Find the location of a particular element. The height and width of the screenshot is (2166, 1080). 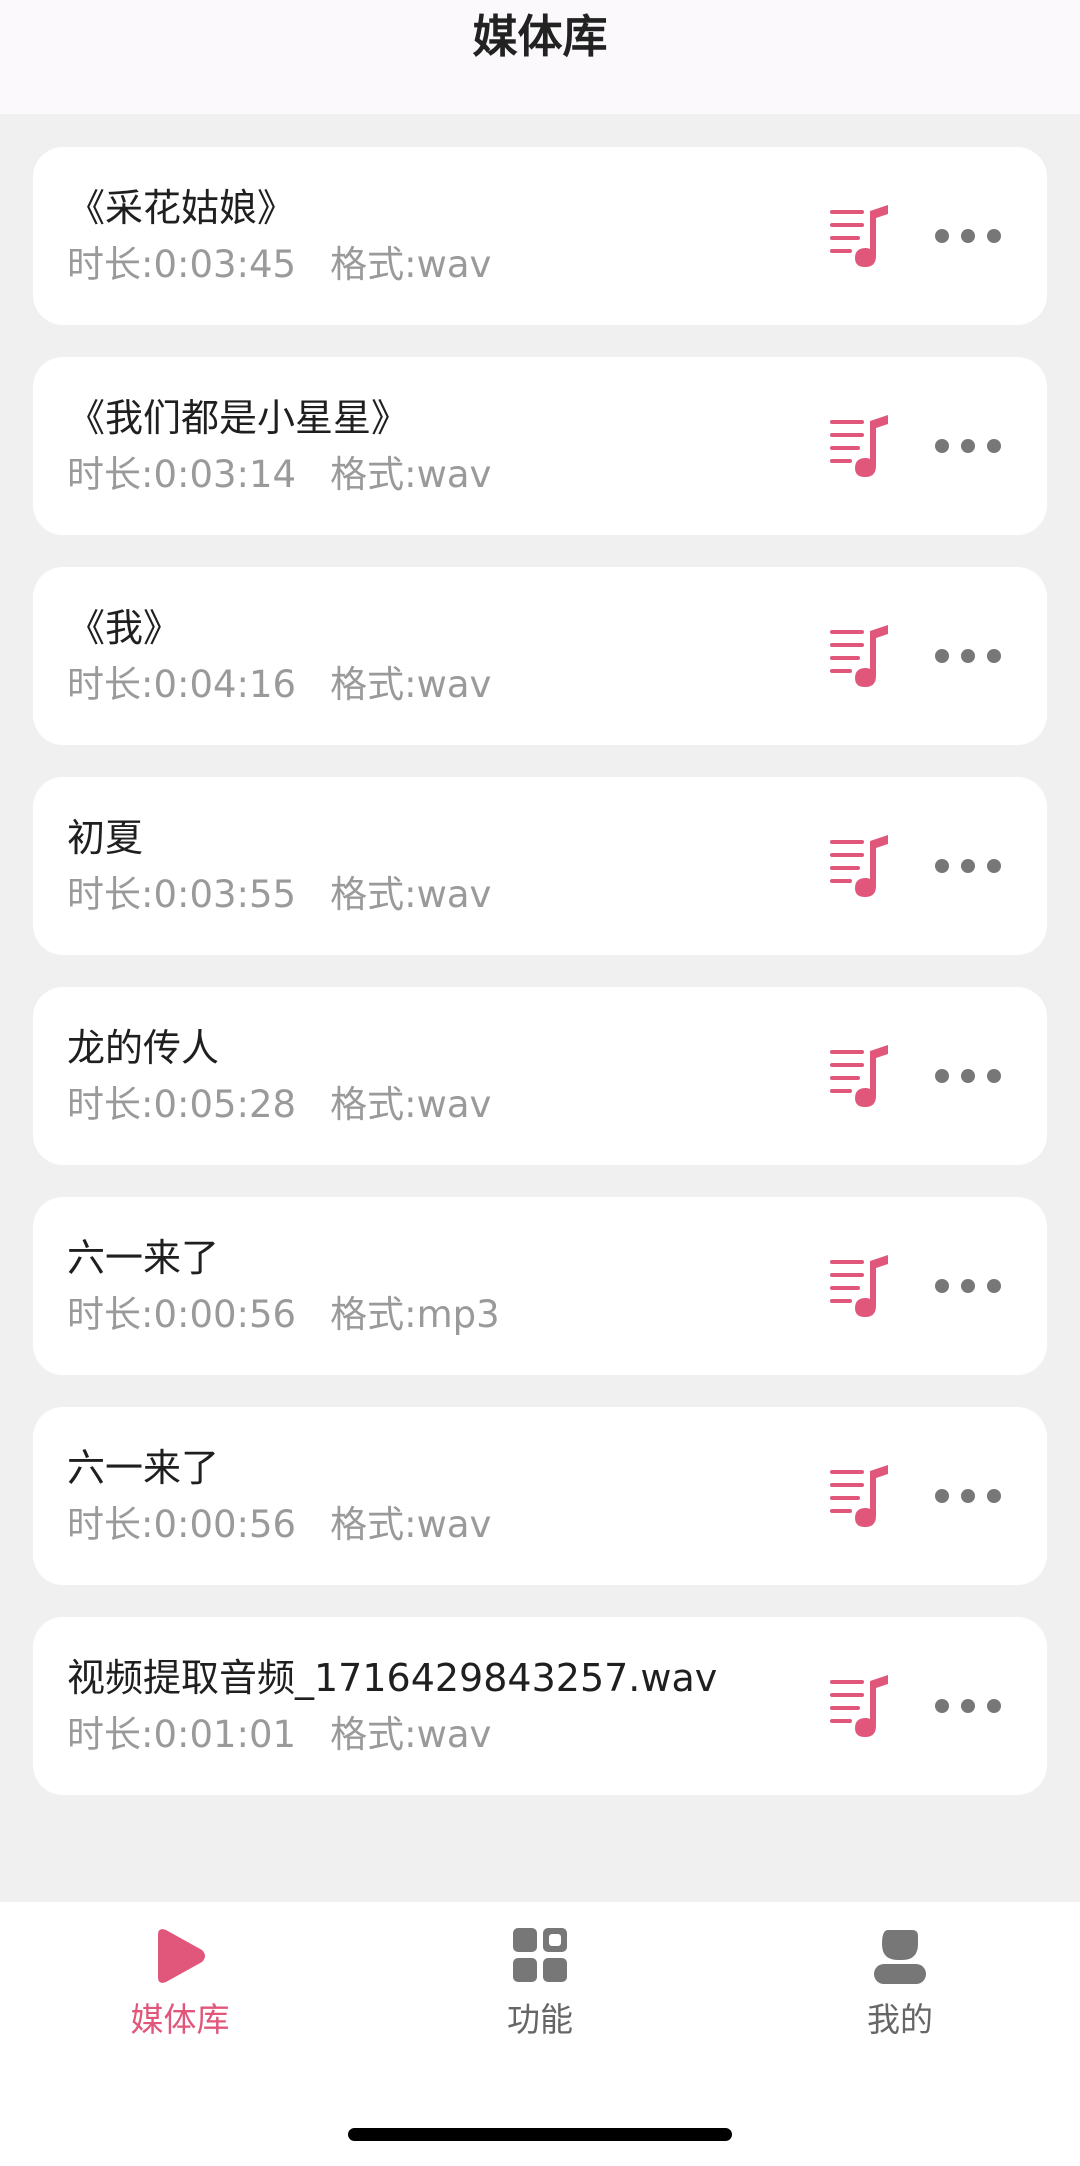

track-title: 《我》 is located at coordinates (124, 628).